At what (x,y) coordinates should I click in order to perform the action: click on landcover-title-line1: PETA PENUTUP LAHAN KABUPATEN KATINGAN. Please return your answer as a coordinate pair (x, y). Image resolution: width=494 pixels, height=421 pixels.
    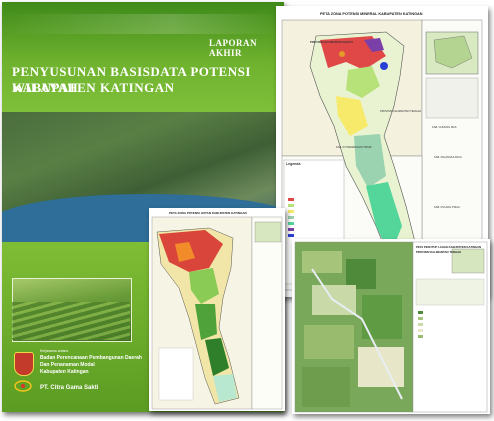
    Looking at the image, I should click on (449, 247).